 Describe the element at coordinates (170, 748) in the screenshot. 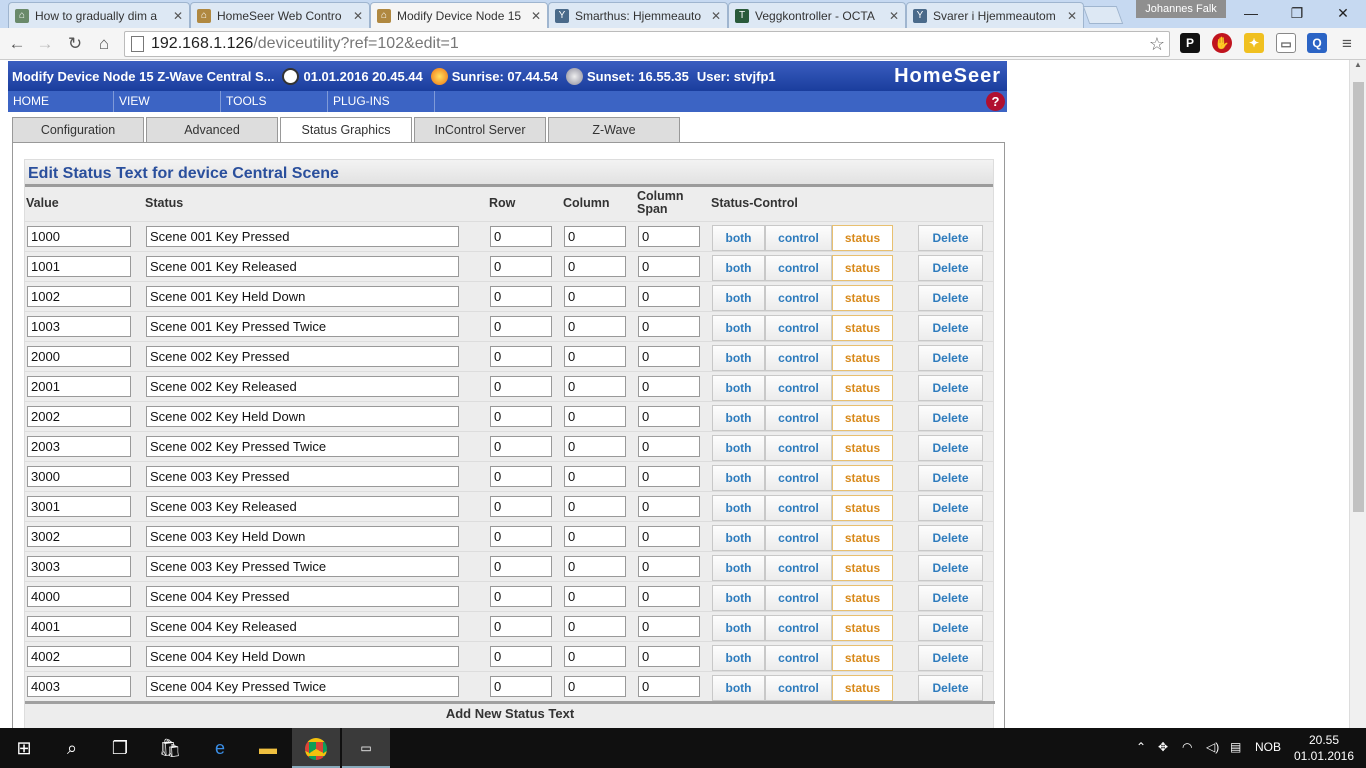

I see `store-icon: 🛍` at that location.